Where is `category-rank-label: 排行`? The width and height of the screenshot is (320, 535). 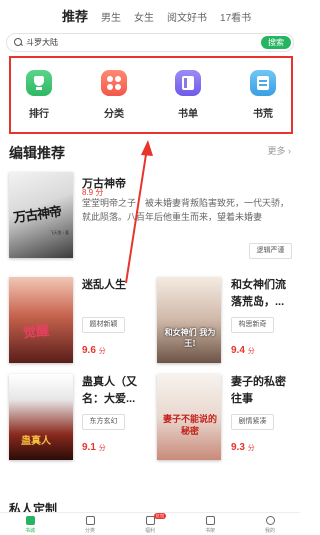
category-rank-label: 排行 is located at coordinates (39, 114).